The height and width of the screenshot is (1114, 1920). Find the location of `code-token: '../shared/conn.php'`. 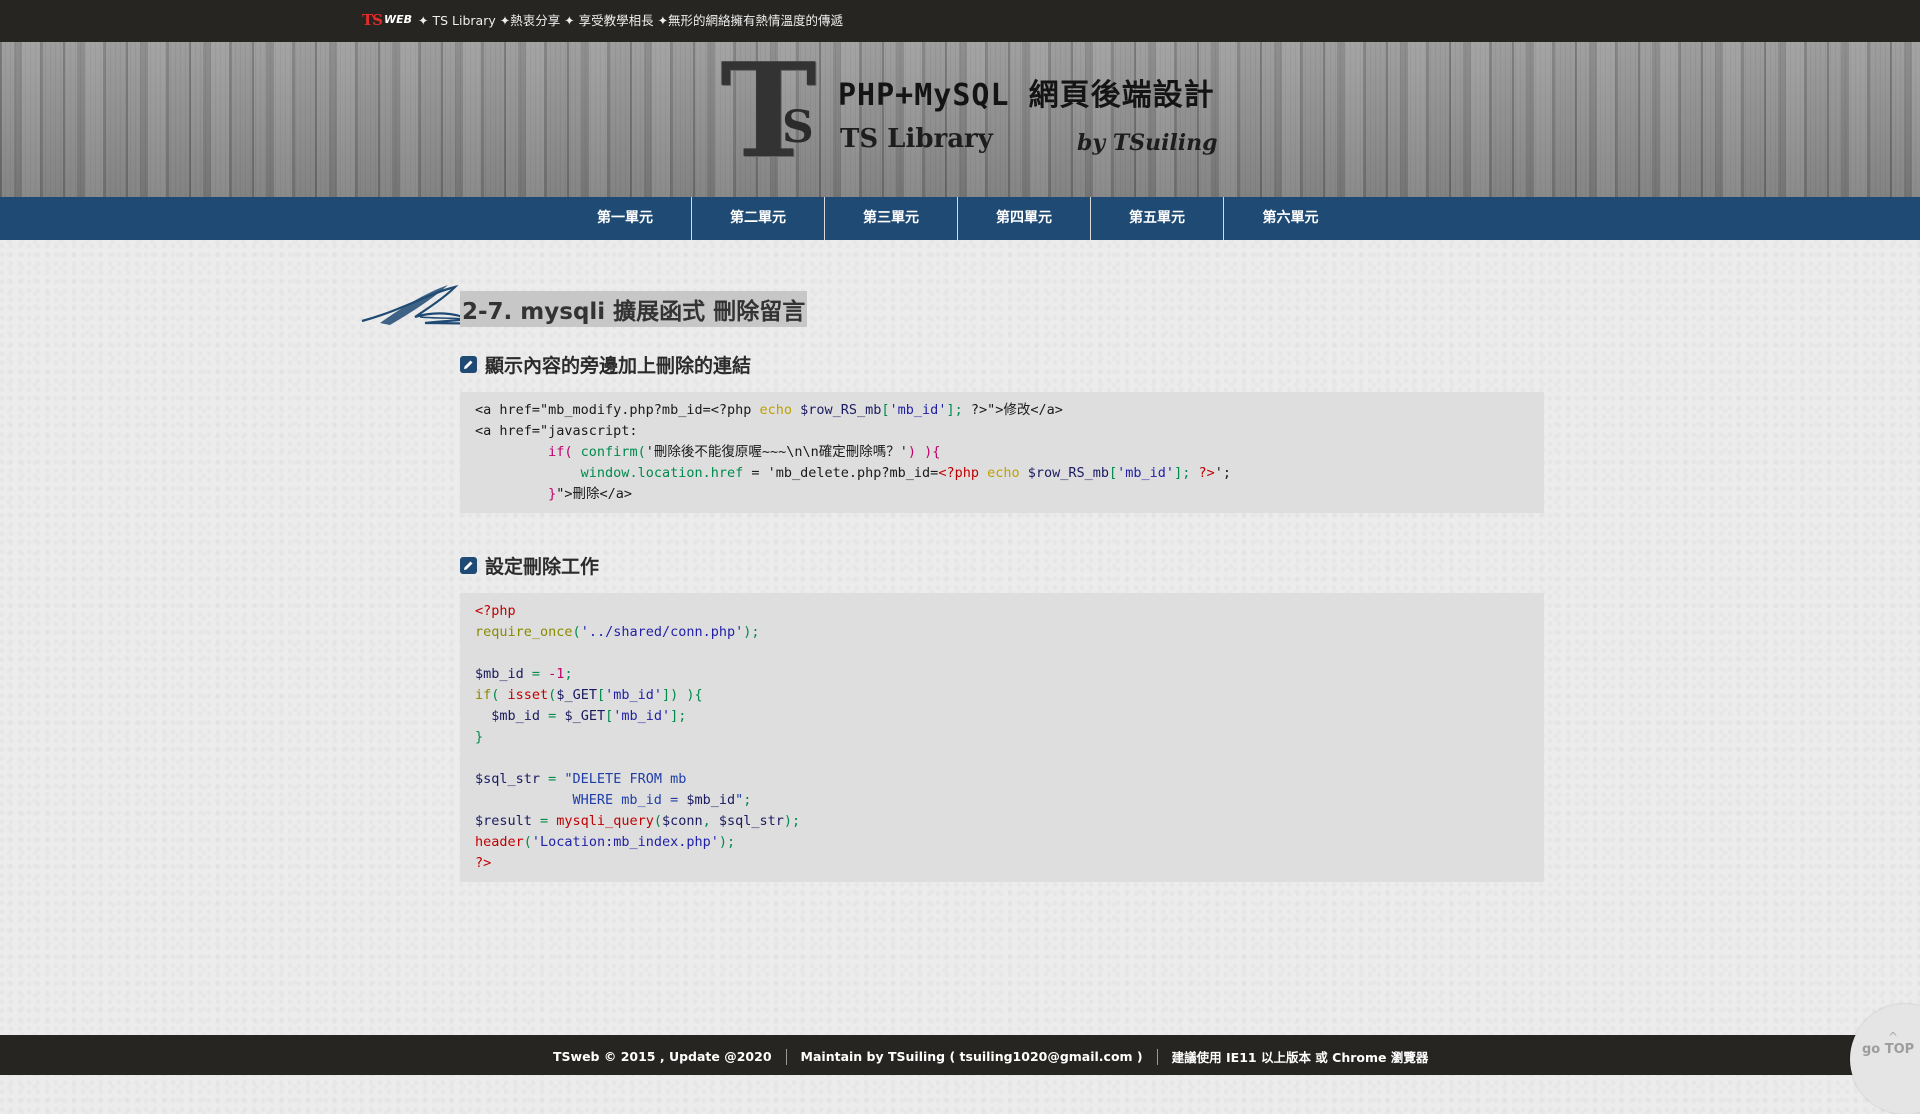

code-token: '../shared/conn.php' is located at coordinates (662, 632).